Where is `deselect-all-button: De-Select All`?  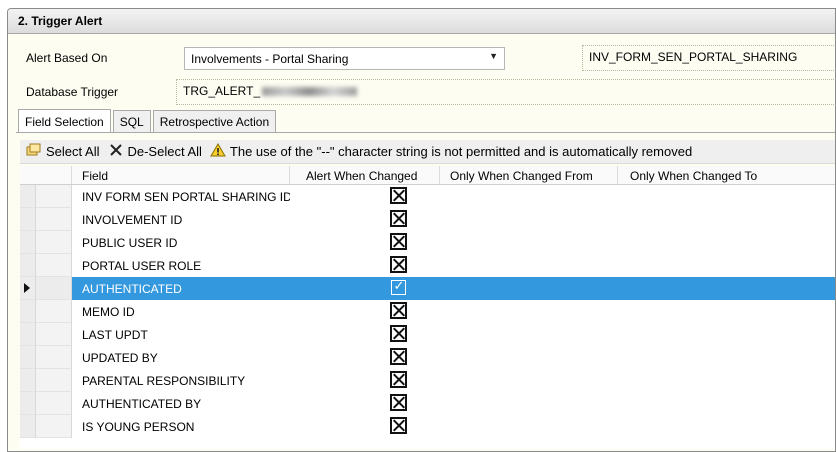 deselect-all-button: De-Select All is located at coordinates (155, 151).